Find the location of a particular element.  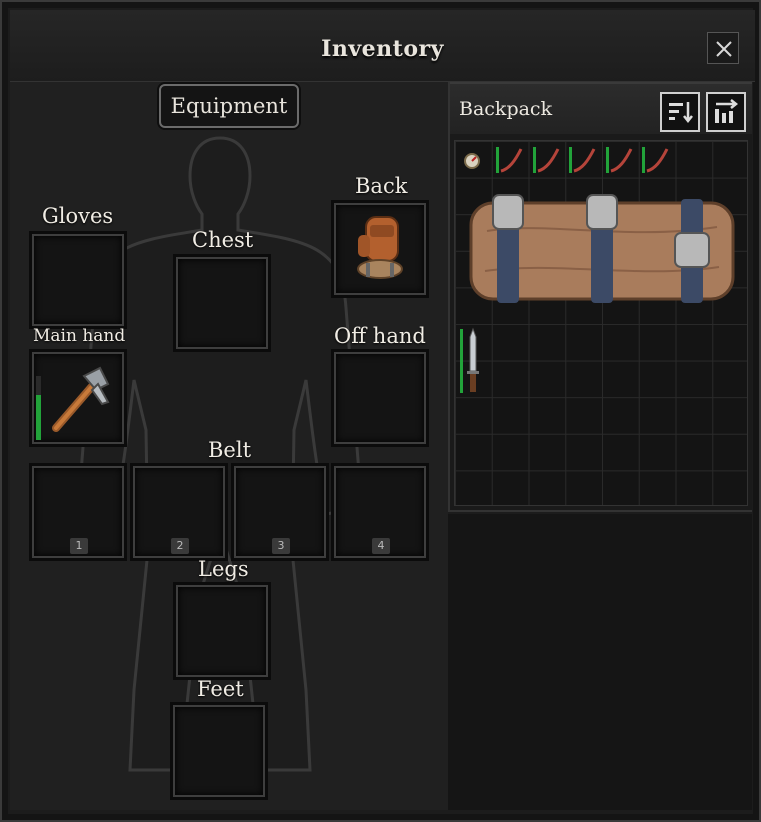

belt-slot-3: 3 is located at coordinates (280, 512).